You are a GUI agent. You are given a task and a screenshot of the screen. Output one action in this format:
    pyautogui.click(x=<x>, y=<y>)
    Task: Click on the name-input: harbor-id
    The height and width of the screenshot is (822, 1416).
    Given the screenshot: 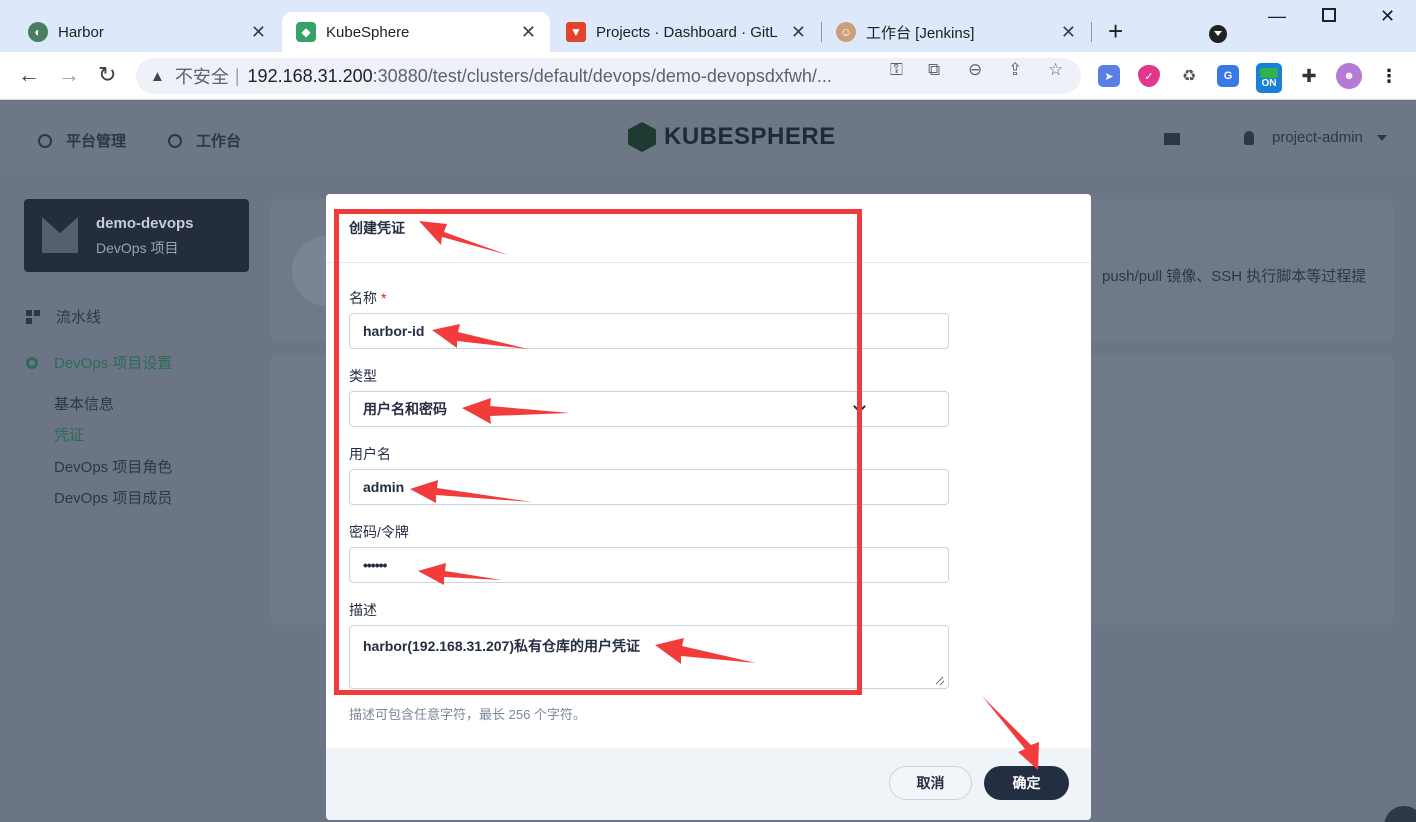 What is the action you would take?
    pyautogui.click(x=649, y=331)
    